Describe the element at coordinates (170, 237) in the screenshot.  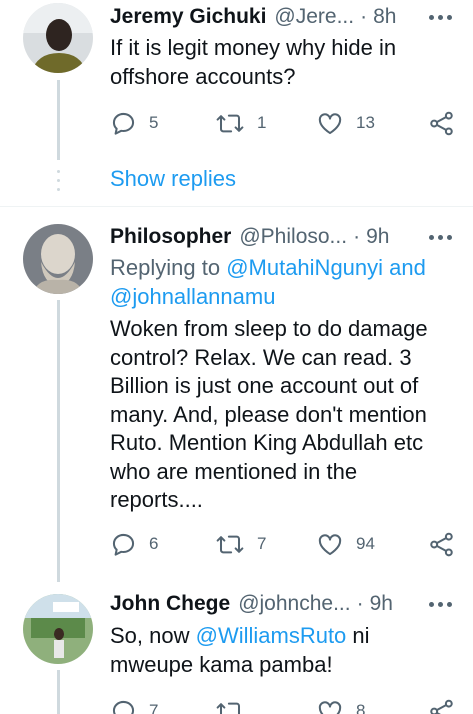
I see `display-name: Philosopher` at that location.